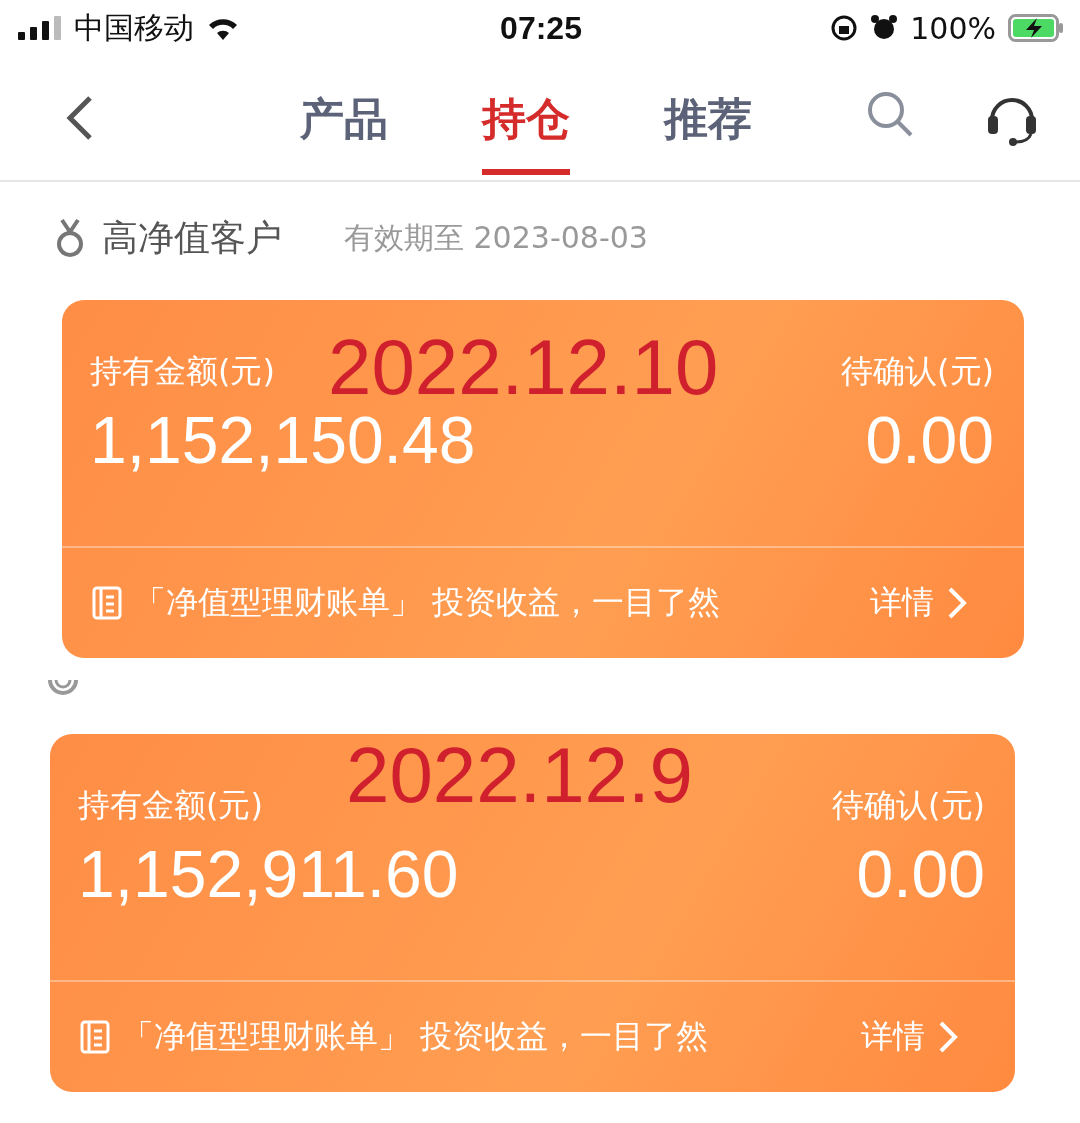 Image resolution: width=1080 pixels, height=1123 pixels. Describe the element at coordinates (526, 118) in the screenshot. I see `tab: 持仓` at that location.